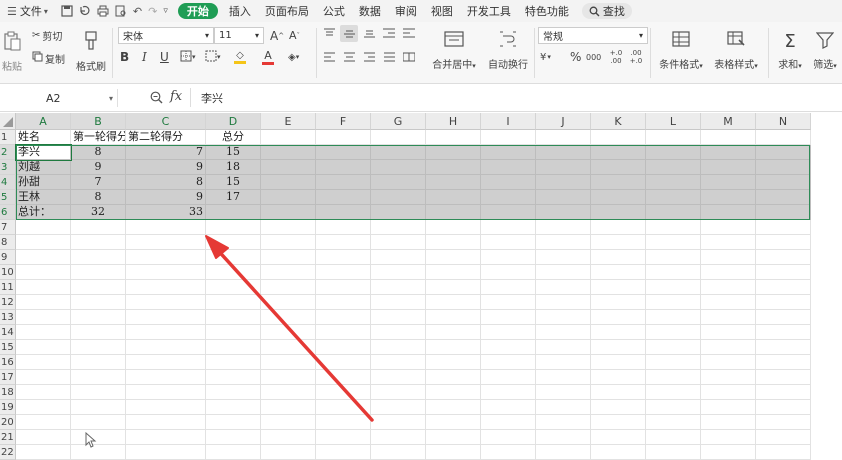 The height and width of the screenshot is (460, 842). What do you see at coordinates (783, 452) in the screenshot?
I see `cell-n22` at bounding box center [783, 452].